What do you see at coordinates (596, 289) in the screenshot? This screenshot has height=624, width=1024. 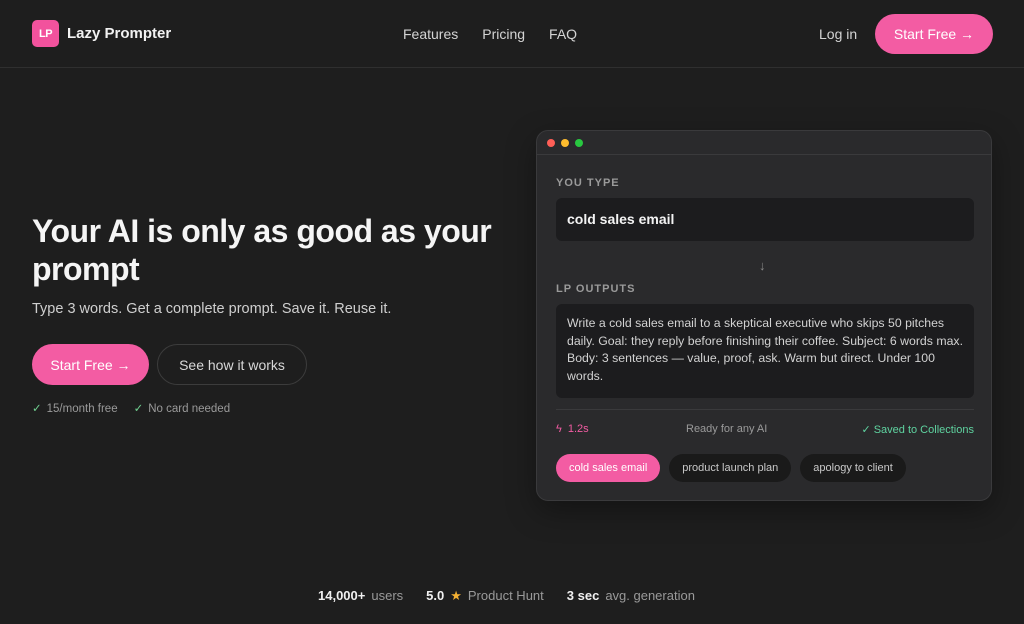 I see `lp-outputs-label: LP OUTPUTS` at bounding box center [596, 289].